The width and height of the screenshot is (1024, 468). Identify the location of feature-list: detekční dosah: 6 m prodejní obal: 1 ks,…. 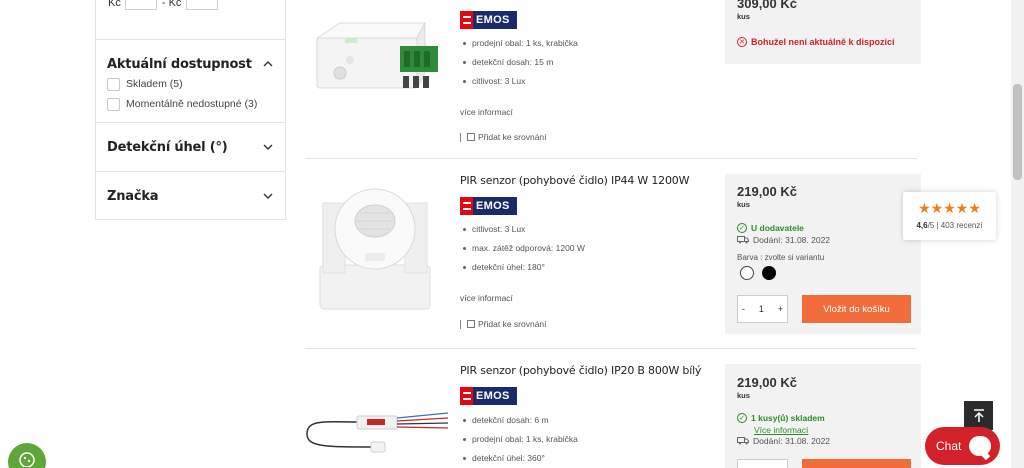
(519, 439).